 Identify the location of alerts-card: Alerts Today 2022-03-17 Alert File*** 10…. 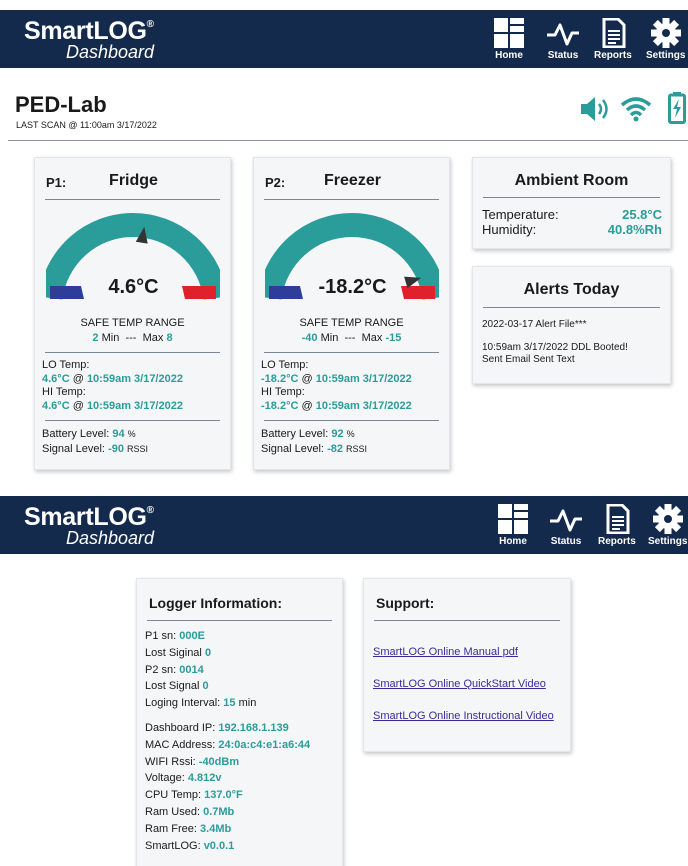
(571, 325).